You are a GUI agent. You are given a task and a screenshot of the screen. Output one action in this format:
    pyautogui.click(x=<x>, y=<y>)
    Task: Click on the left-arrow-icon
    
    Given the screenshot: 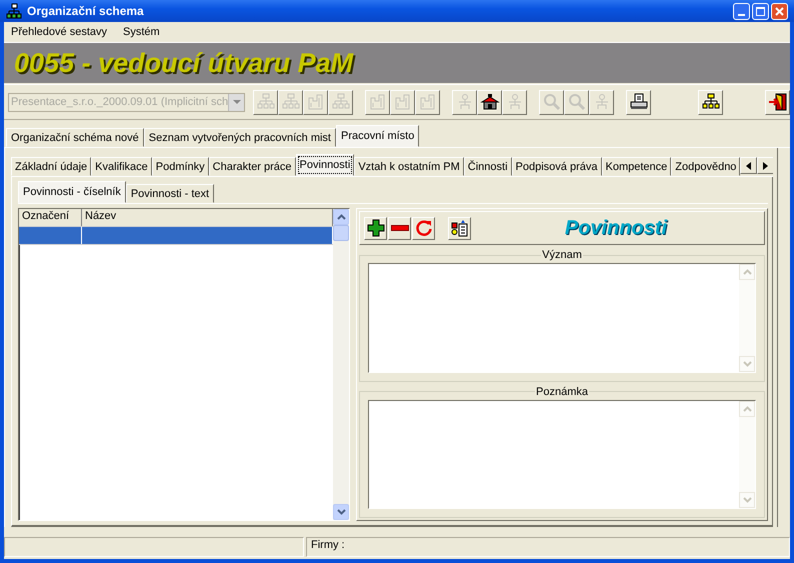 What is the action you would take?
    pyautogui.click(x=749, y=166)
    